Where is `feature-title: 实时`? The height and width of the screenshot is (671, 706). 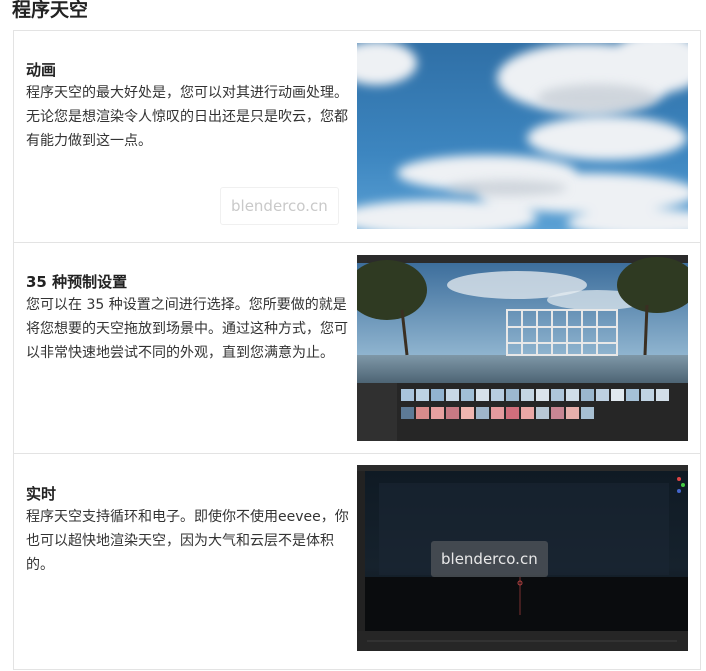
feature-title: 实时 is located at coordinates (41, 494).